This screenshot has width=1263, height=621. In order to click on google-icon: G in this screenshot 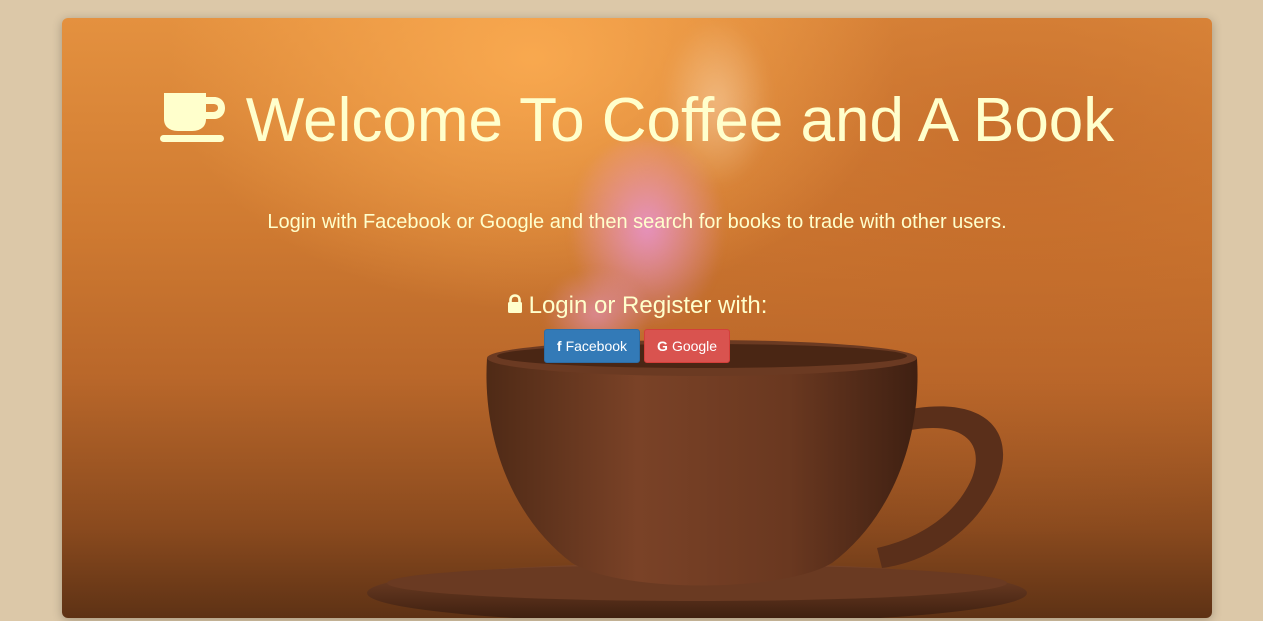, I will do `click(662, 346)`.